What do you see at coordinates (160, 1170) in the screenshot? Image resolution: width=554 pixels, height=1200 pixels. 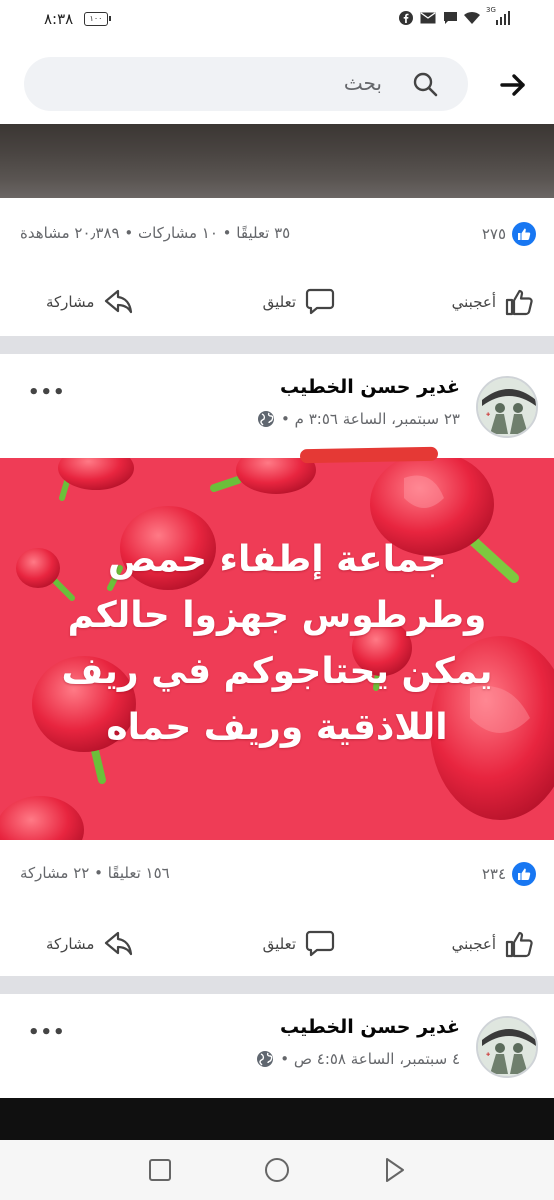 I see `recent-apps-button` at bounding box center [160, 1170].